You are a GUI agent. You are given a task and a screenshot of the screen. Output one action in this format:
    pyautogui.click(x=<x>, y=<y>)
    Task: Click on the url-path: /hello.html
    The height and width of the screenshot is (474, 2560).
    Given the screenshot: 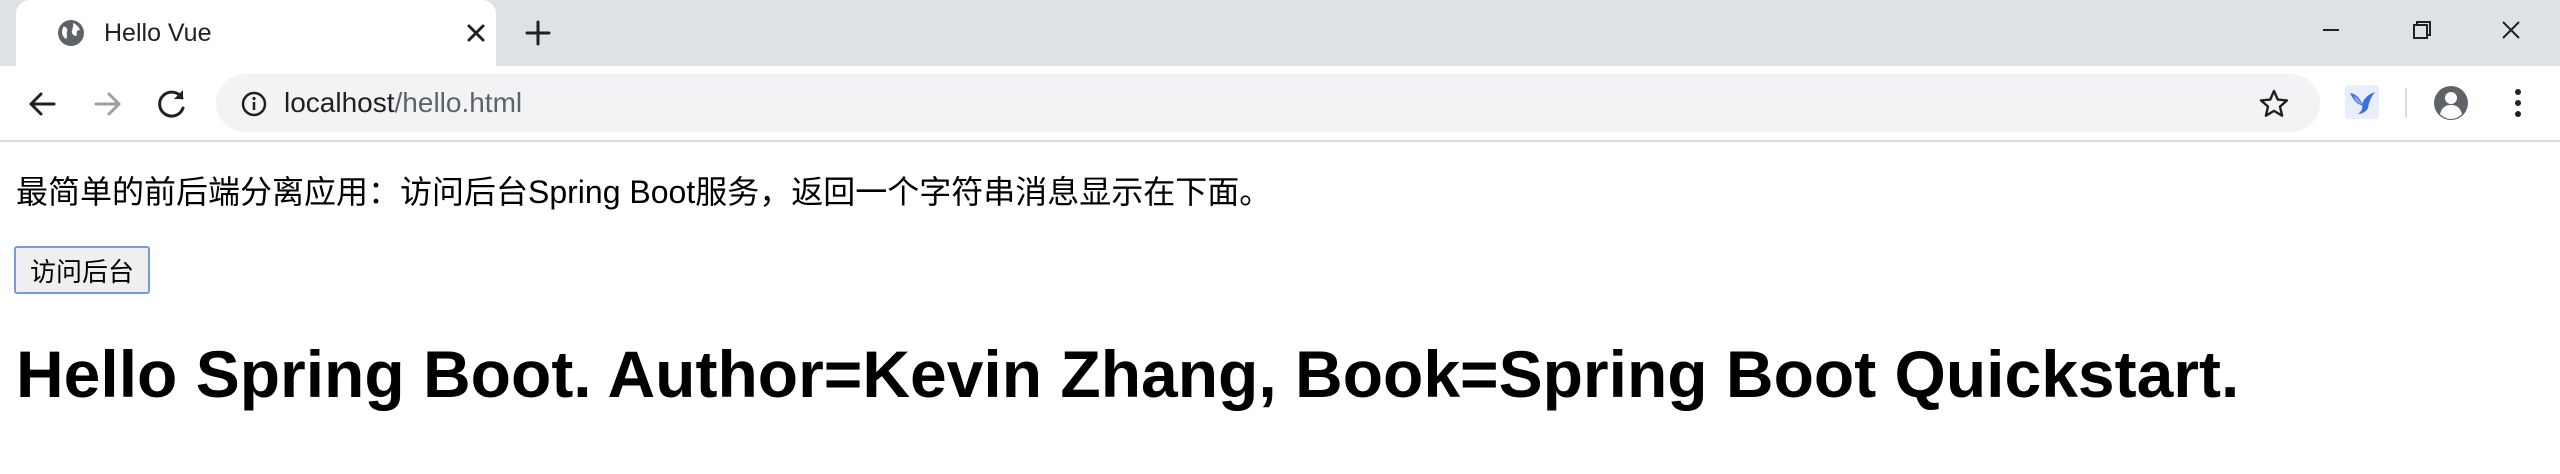 What is the action you would take?
    pyautogui.click(x=458, y=102)
    